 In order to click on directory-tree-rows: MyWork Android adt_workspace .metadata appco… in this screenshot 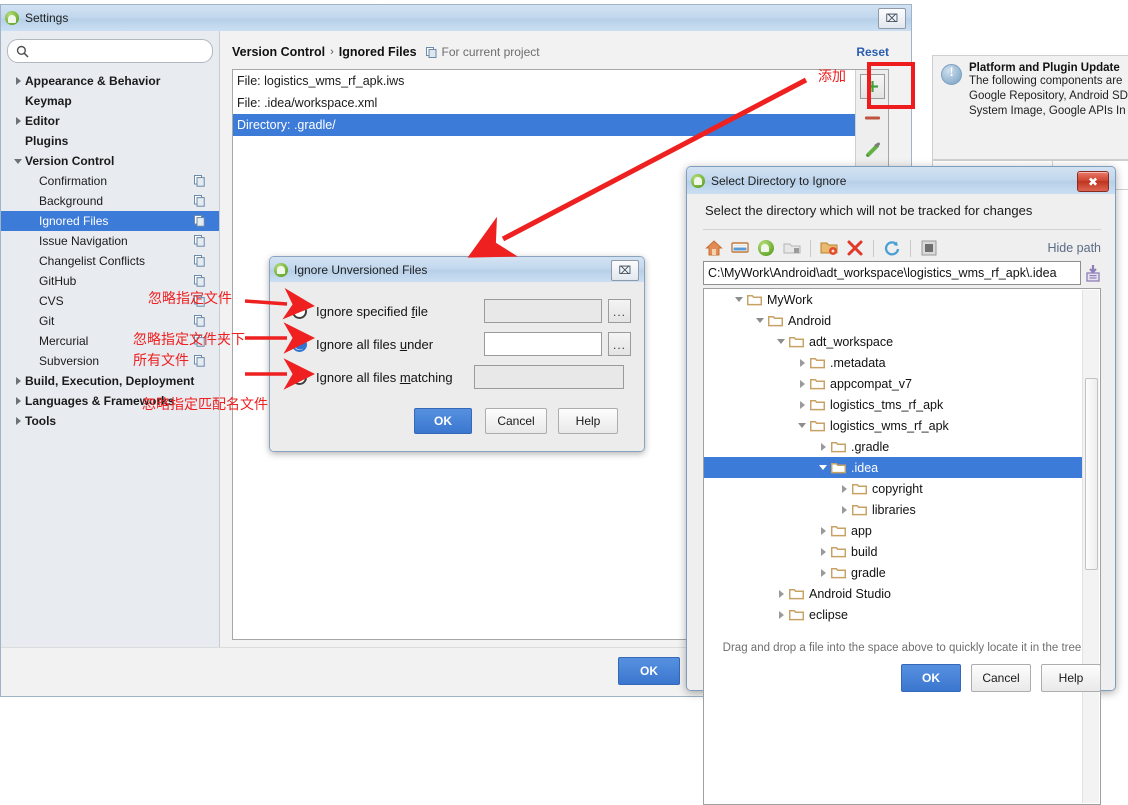, I will do `click(893, 457)`.